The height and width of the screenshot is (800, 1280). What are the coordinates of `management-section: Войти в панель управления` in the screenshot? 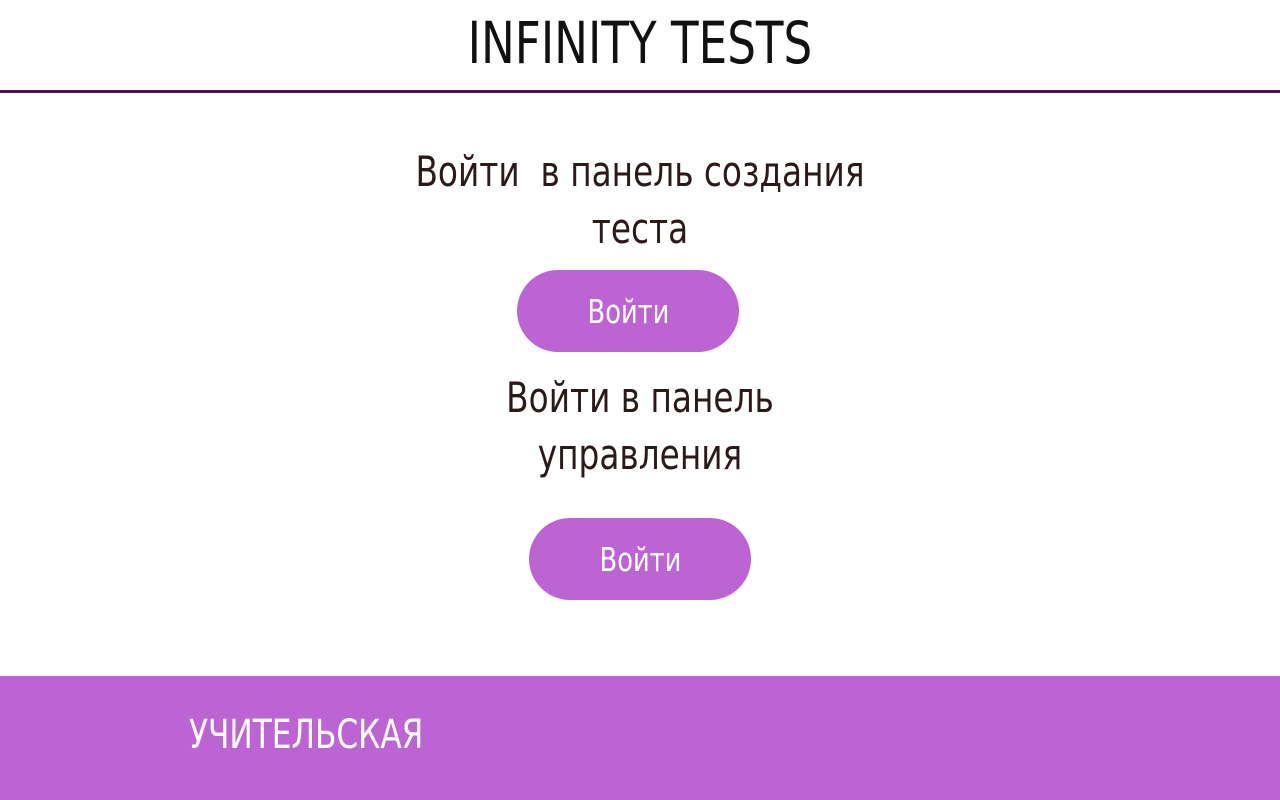 It's located at (640, 426).